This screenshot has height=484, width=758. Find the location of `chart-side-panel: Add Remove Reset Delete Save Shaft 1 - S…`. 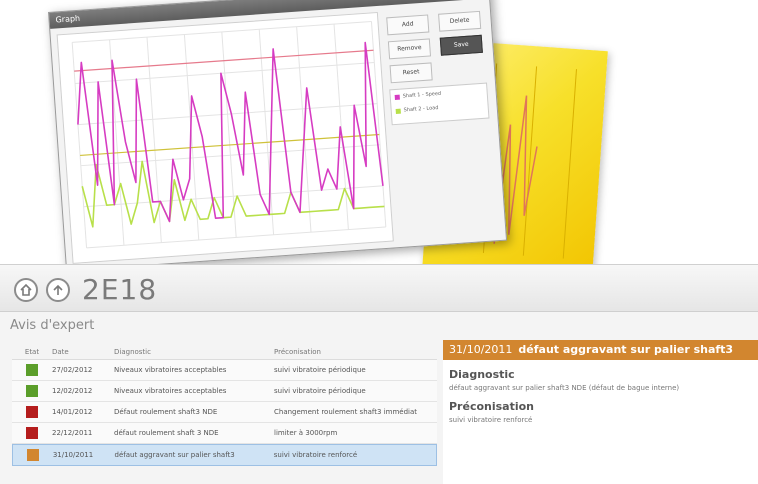

chart-side-panel: Add Remove Reset Delete Save Shaft 1 - S… is located at coordinates (442, 122).